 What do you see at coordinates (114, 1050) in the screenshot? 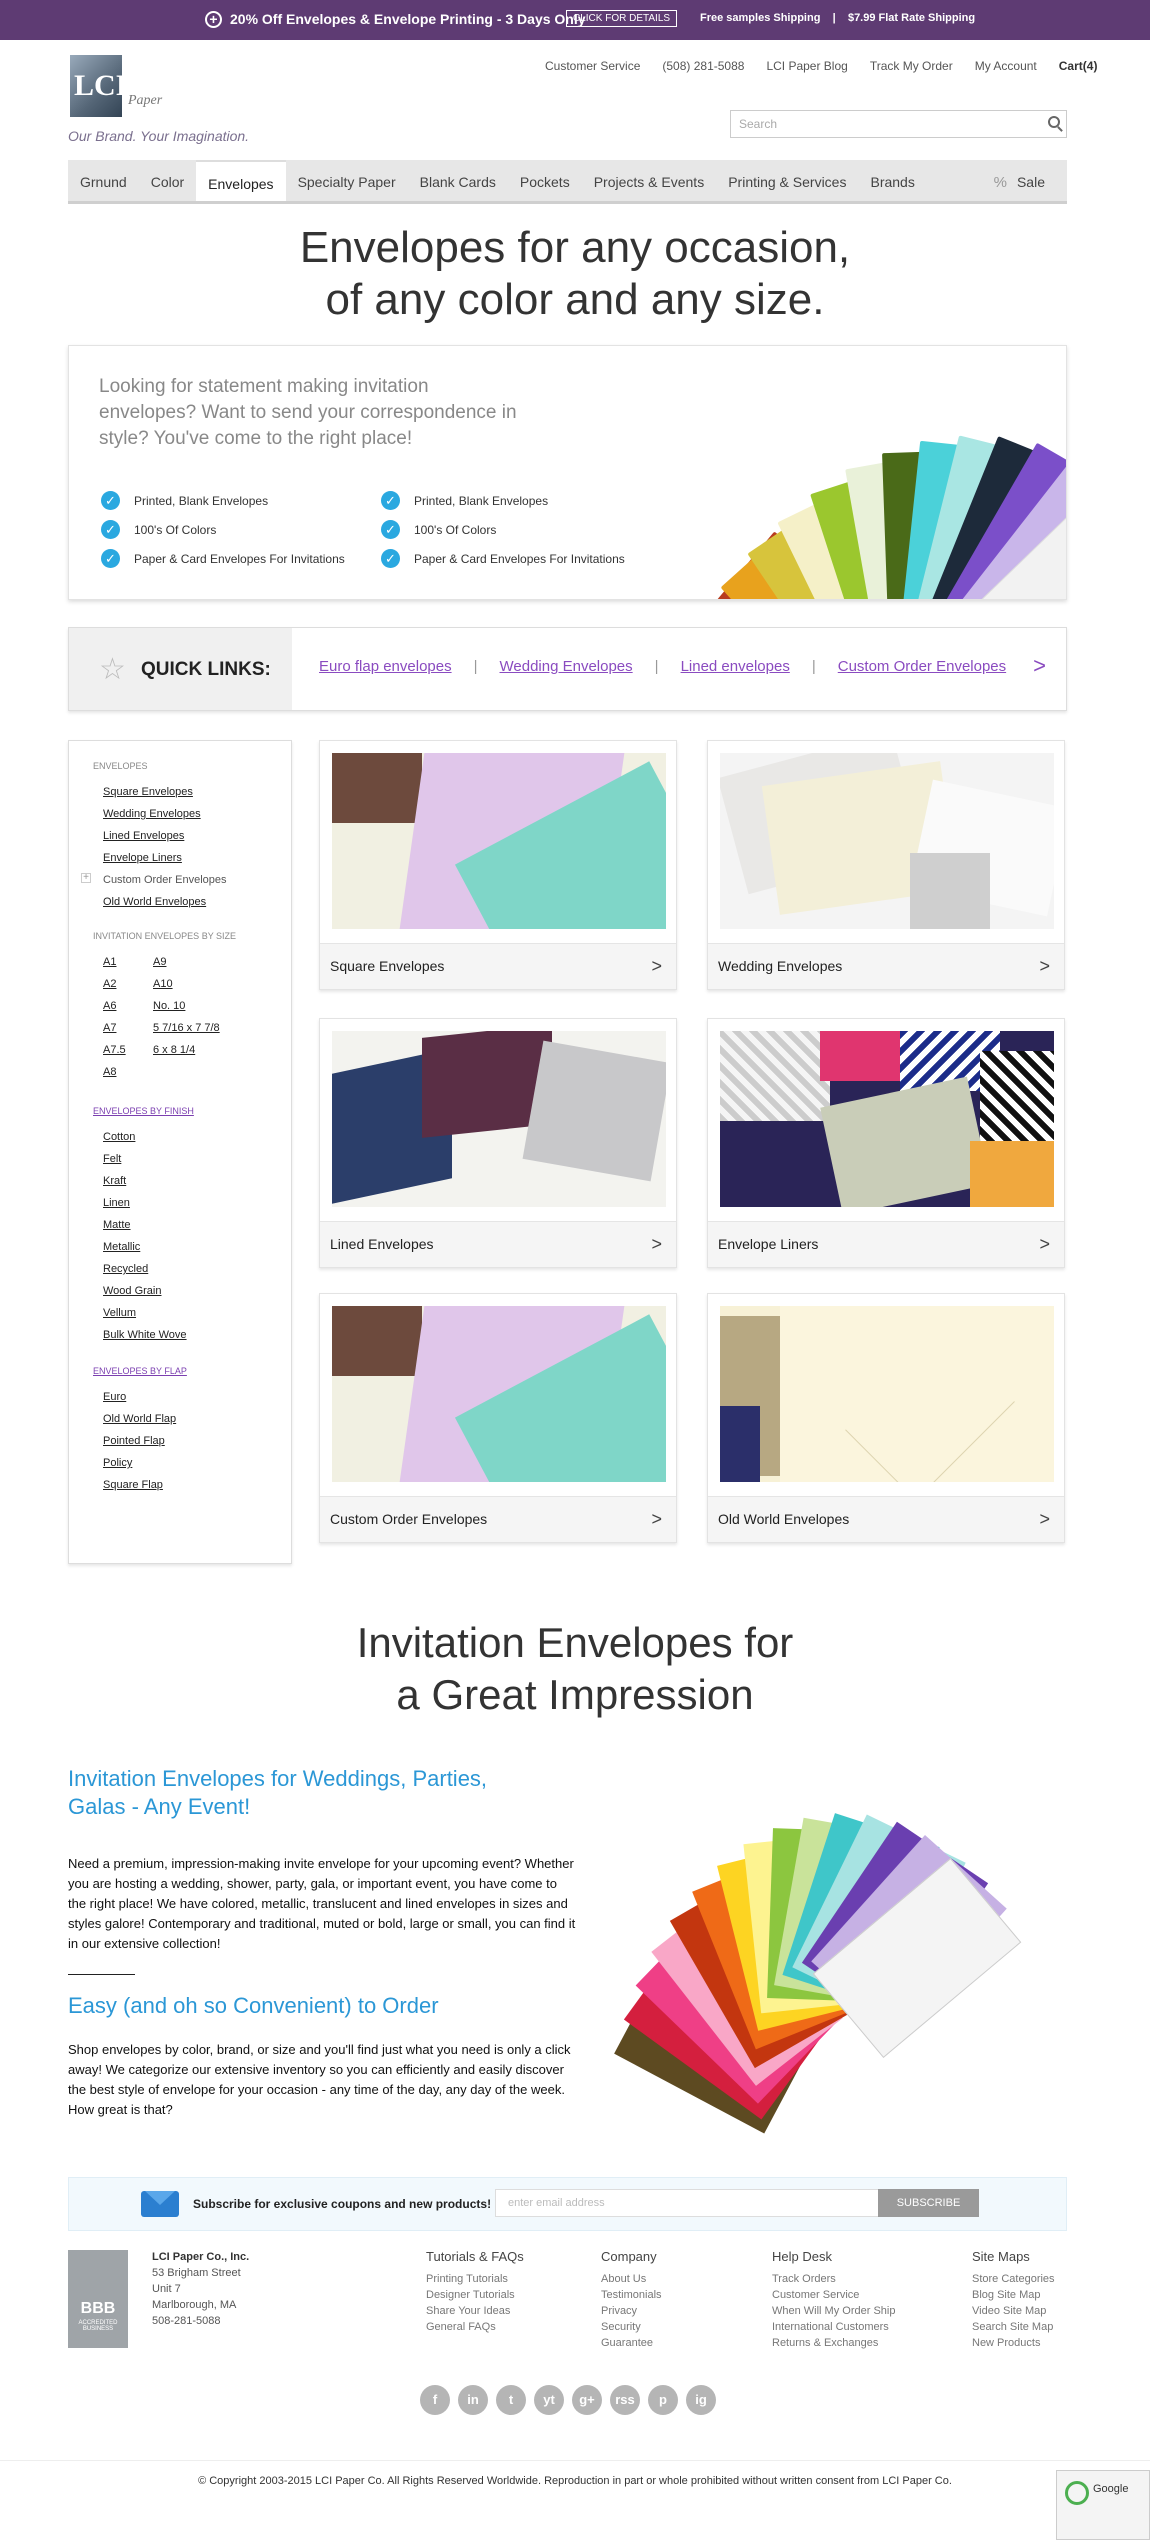
I see `size-link: A7.5` at bounding box center [114, 1050].